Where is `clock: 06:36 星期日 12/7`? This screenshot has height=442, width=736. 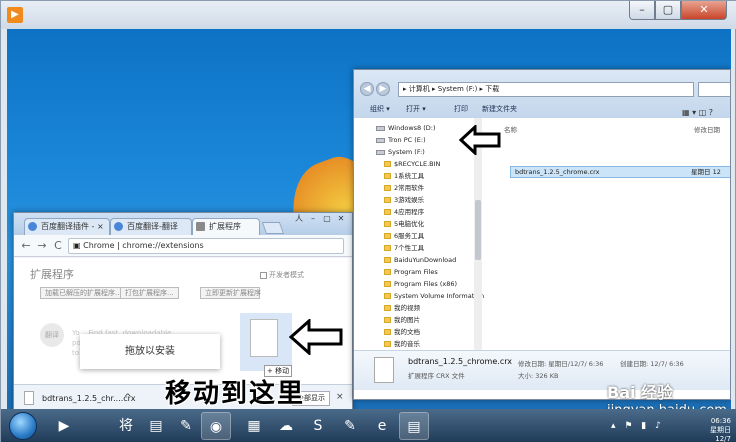 clock: 06:36 星期日 12/7 is located at coordinates (712, 429).